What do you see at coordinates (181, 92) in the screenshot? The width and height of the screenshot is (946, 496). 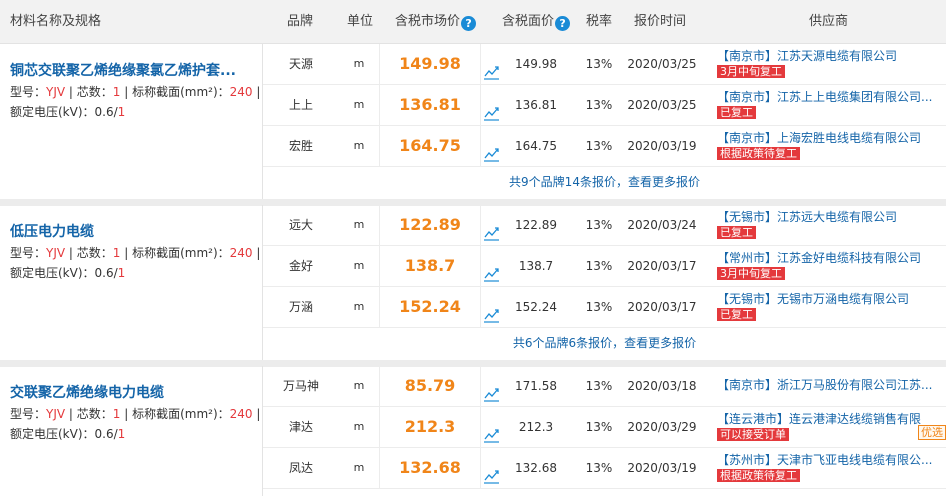 I see `section-label: 标称截面(mm²)：` at bounding box center [181, 92].